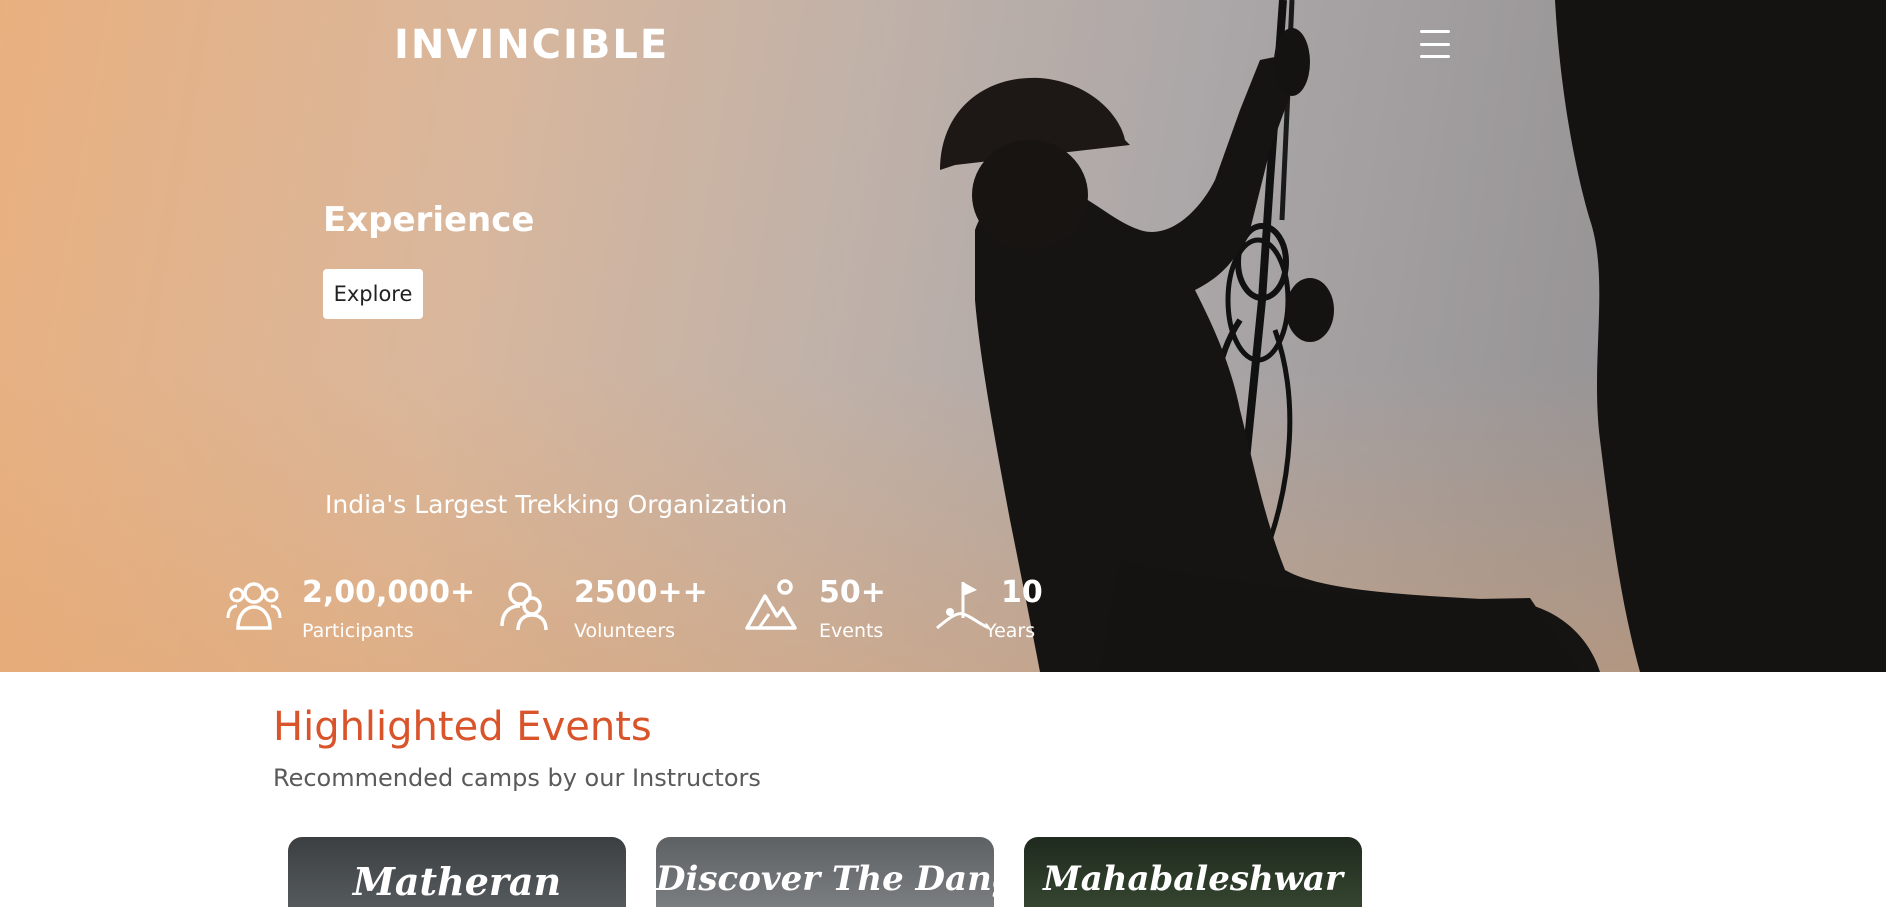 This screenshot has height=907, width=1886. I want to click on event-card-matheran: Matheran, so click(457, 872).